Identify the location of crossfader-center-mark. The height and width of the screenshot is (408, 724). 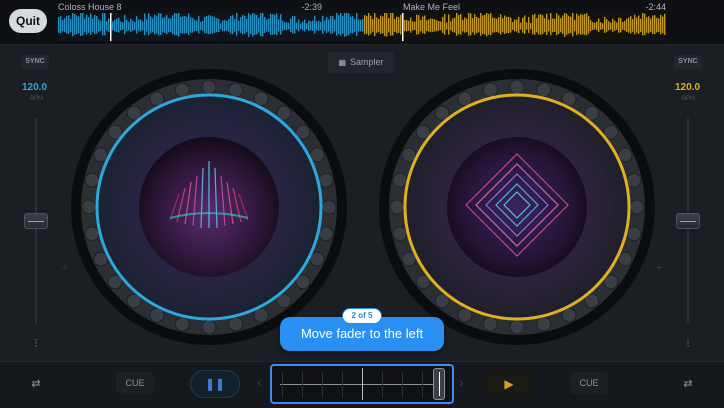
(362, 384).